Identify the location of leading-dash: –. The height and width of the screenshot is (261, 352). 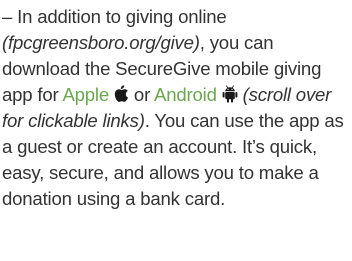
(7, 16).